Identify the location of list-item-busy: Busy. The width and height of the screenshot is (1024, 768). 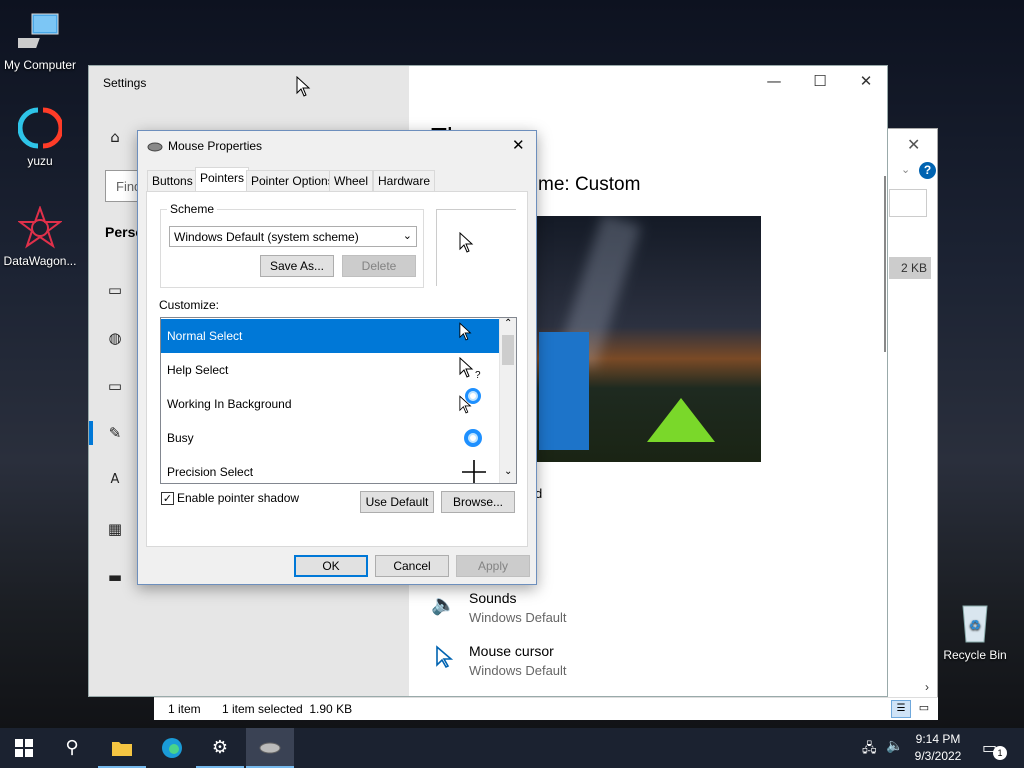
(330, 438).